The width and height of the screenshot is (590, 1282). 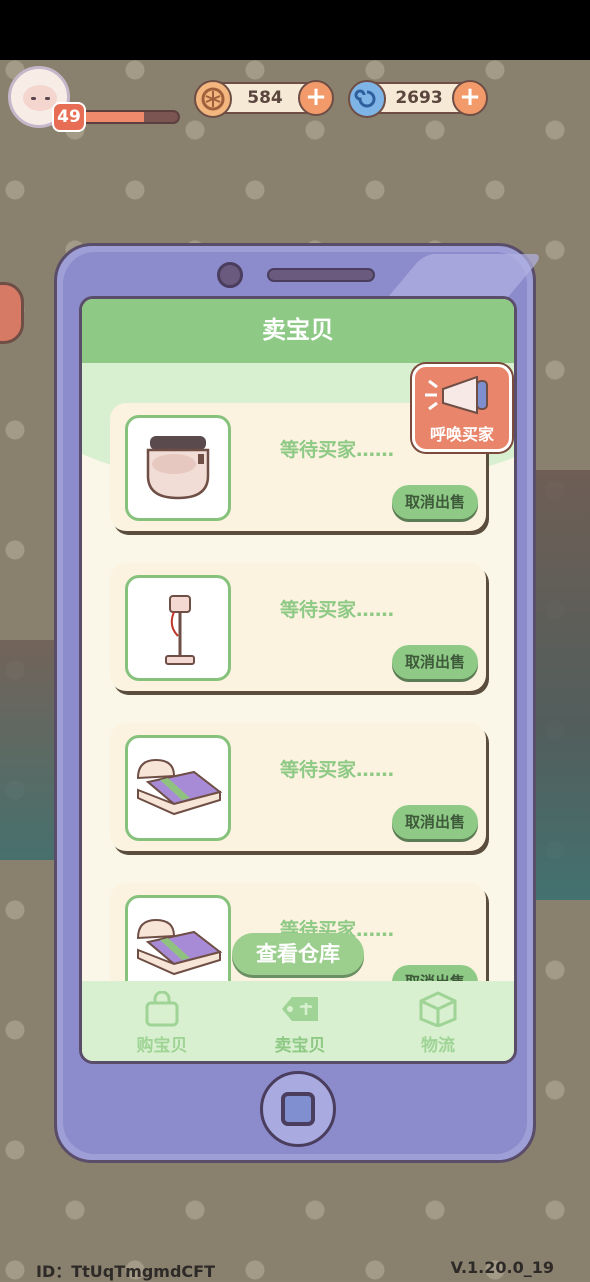 What do you see at coordinates (470, 98) in the screenshot?
I see `add-gems-button: +` at bounding box center [470, 98].